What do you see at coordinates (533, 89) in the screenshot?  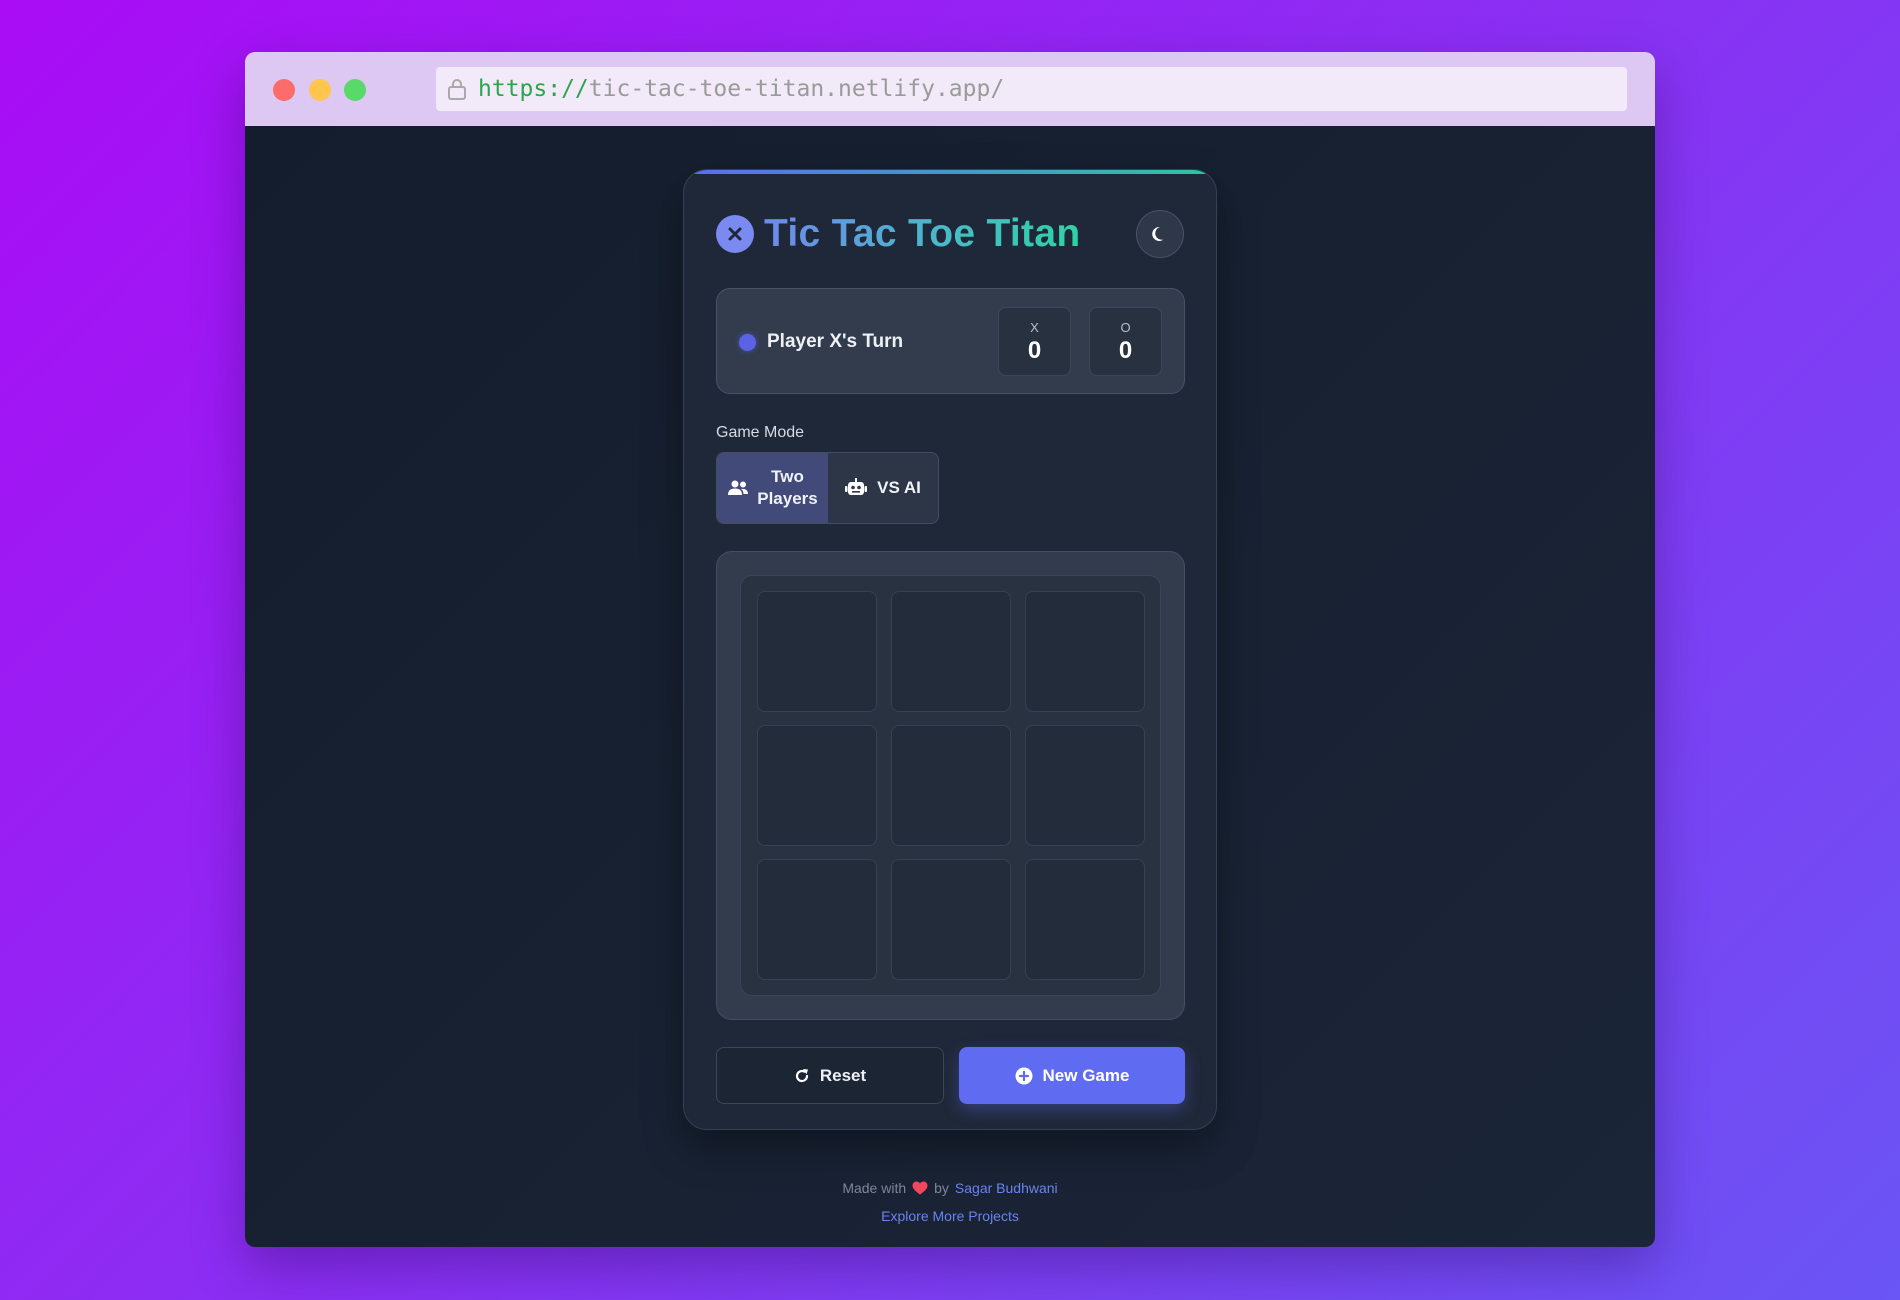 I see `url-protocol: https://` at bounding box center [533, 89].